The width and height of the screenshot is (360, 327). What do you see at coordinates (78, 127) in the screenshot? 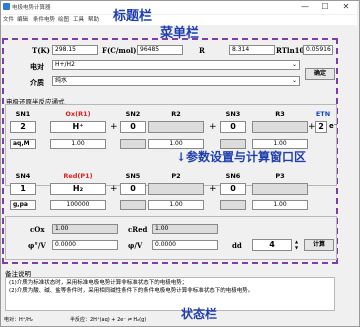
I see `ox-input: H⁺` at bounding box center [78, 127].